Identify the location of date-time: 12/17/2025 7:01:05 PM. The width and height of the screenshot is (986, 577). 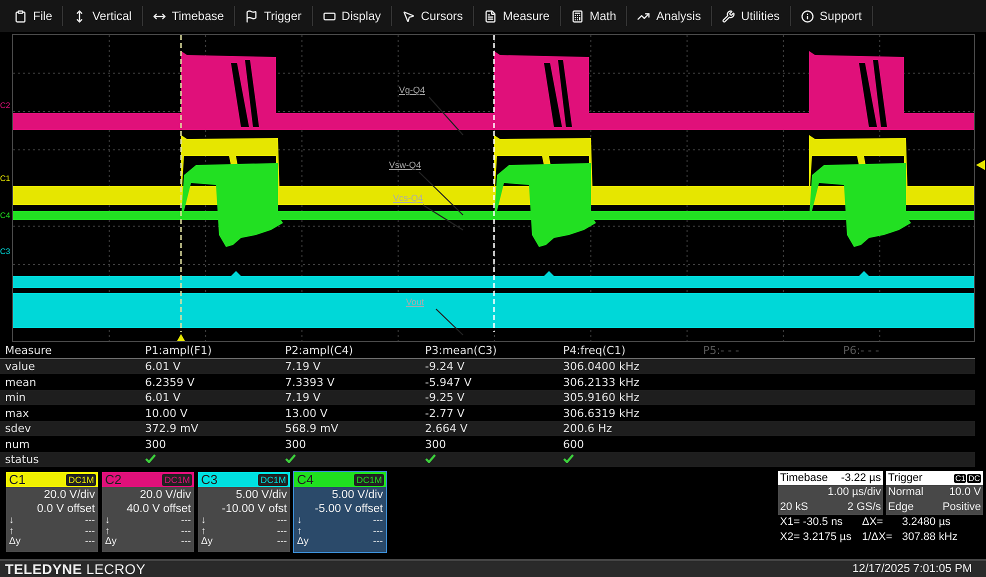
(912, 568).